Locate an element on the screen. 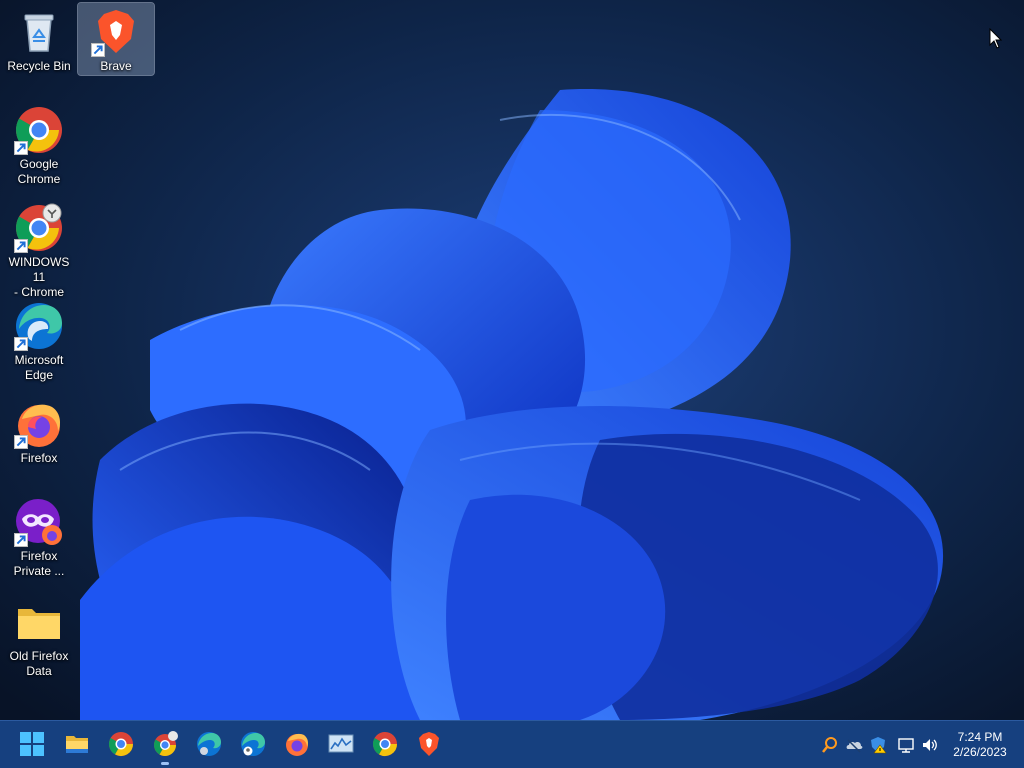 The image size is (1024, 768). resource-monitor-icon is located at coordinates (341, 743).